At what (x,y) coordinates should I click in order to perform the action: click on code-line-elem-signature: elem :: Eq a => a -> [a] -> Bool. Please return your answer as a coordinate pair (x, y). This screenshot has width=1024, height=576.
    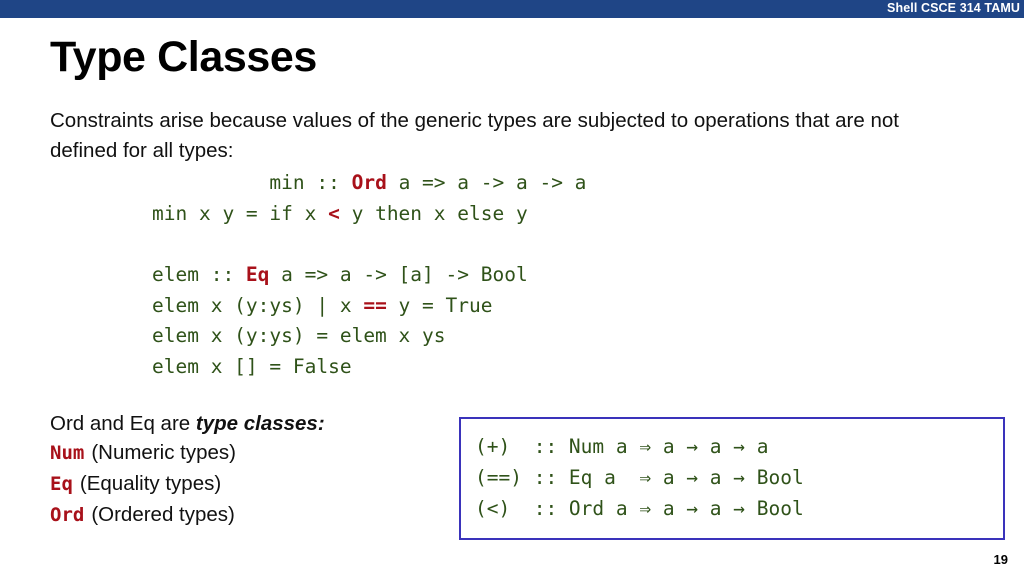
    Looking at the image, I should click on (340, 274).